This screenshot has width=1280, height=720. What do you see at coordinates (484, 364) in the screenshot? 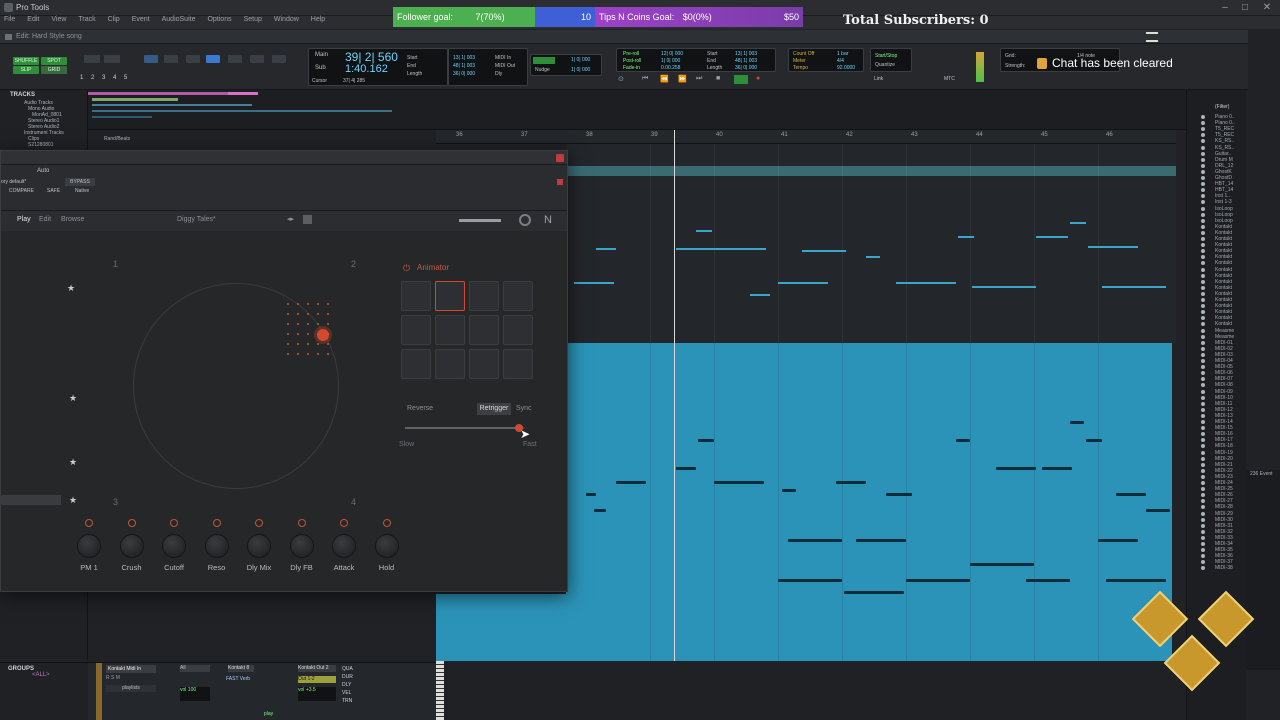
I see `clover-shape-icon` at bounding box center [484, 364].